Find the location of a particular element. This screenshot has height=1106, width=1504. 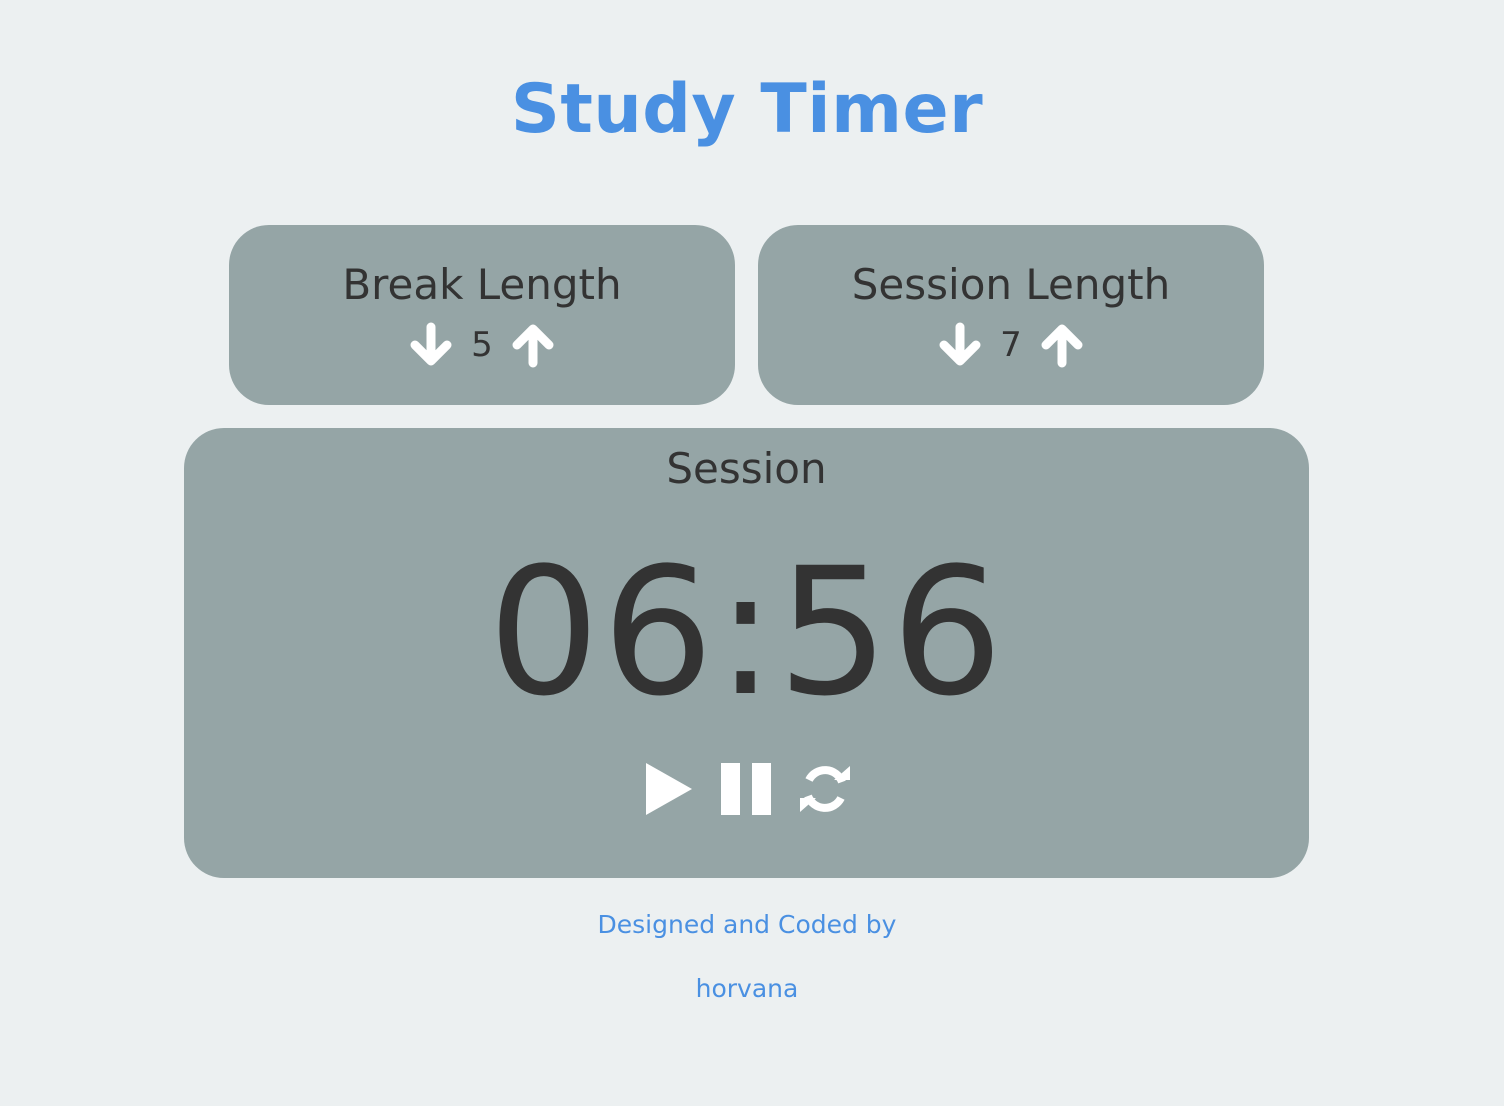

break-length-value: 5 is located at coordinates (482, 345).